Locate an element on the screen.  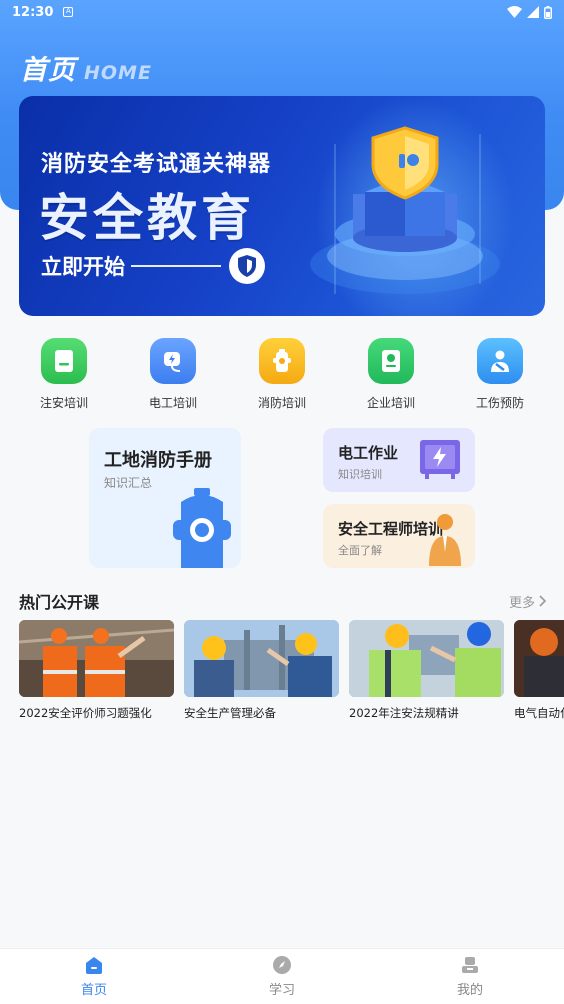
course-title: 2022安全评价师习题强化 is located at coordinates (85, 713).